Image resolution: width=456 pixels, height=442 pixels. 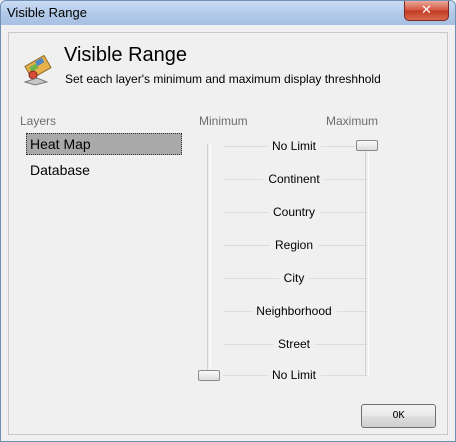 What do you see at coordinates (367, 145) in the screenshot?
I see `maximum-slider-thumb` at bounding box center [367, 145].